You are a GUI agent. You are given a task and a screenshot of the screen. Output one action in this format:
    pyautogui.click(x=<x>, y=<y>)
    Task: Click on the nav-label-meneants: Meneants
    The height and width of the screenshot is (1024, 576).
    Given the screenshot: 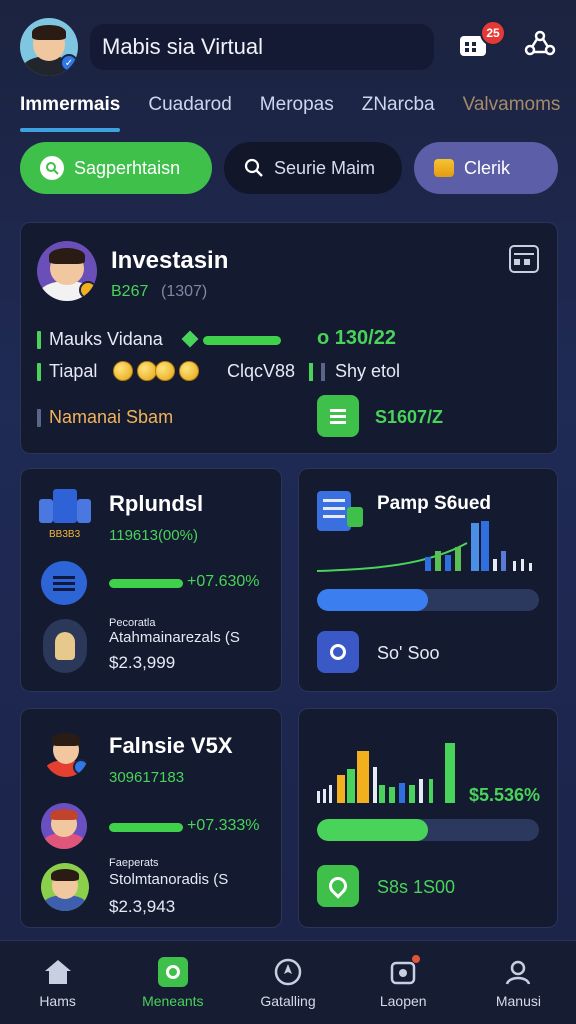 What is the action you would take?
    pyautogui.click(x=173, y=1000)
    